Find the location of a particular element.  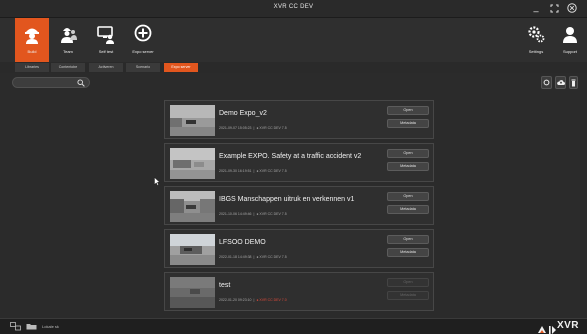

maximize-button is located at coordinates (554, 8).